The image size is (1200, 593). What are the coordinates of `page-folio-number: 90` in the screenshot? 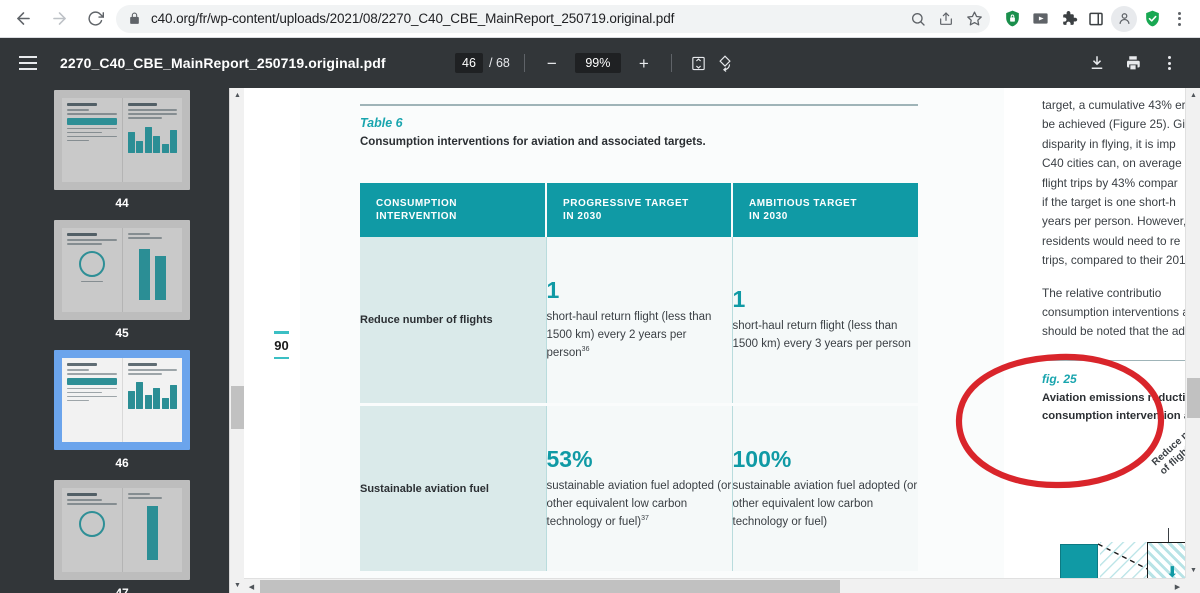 It's located at (281, 345).